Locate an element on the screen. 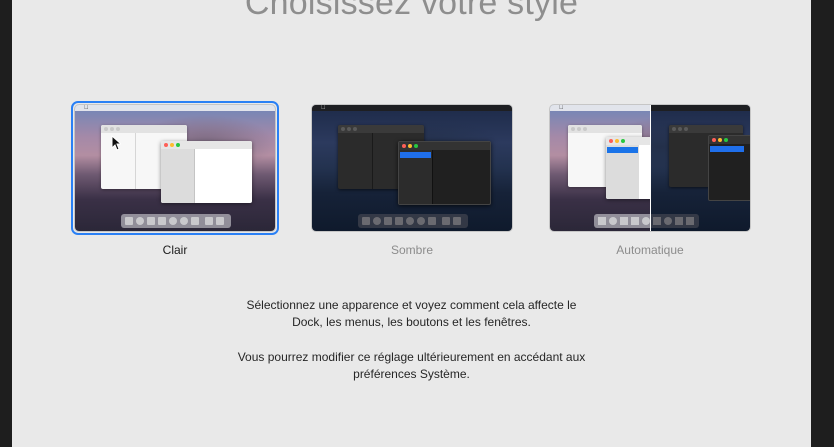 Image resolution: width=834 pixels, height=447 pixels. appearance-option-label: Sombre is located at coordinates (412, 250).